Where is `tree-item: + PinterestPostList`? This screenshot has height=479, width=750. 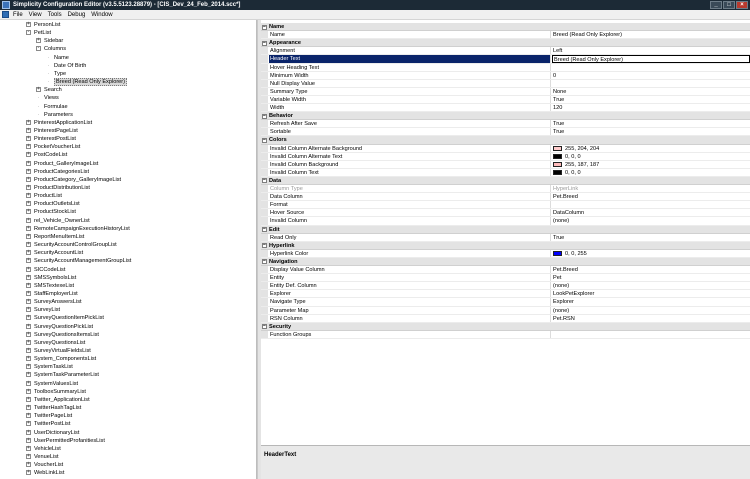 tree-item: + PinterestPostList is located at coordinates (51, 139).